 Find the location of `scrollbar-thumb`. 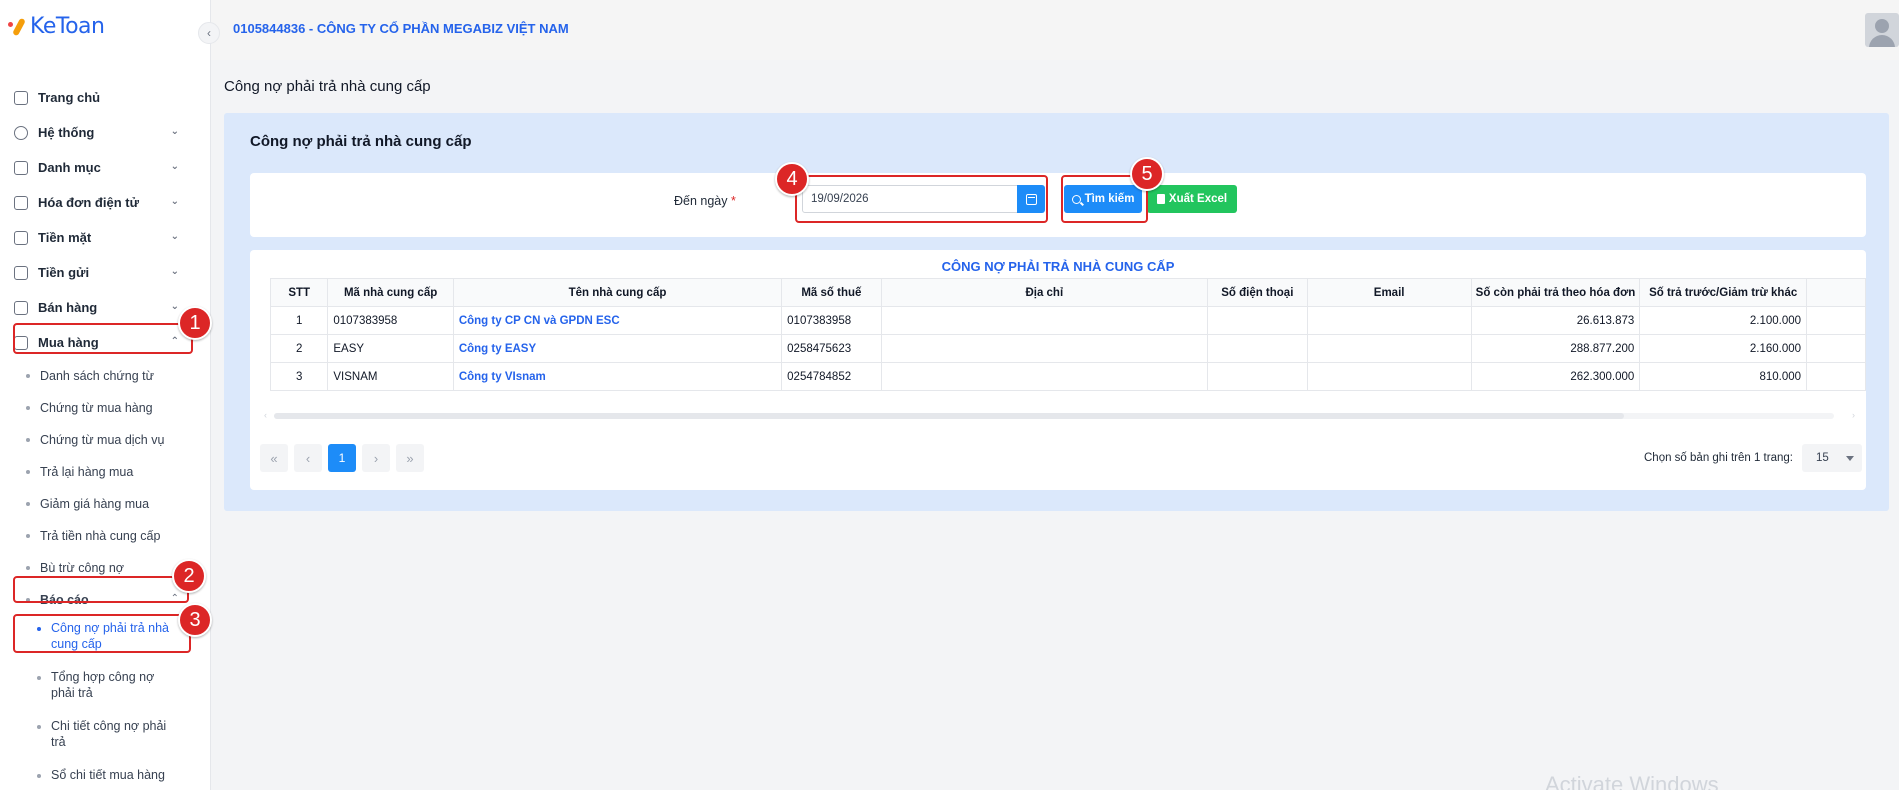

scrollbar-thumb is located at coordinates (949, 416).